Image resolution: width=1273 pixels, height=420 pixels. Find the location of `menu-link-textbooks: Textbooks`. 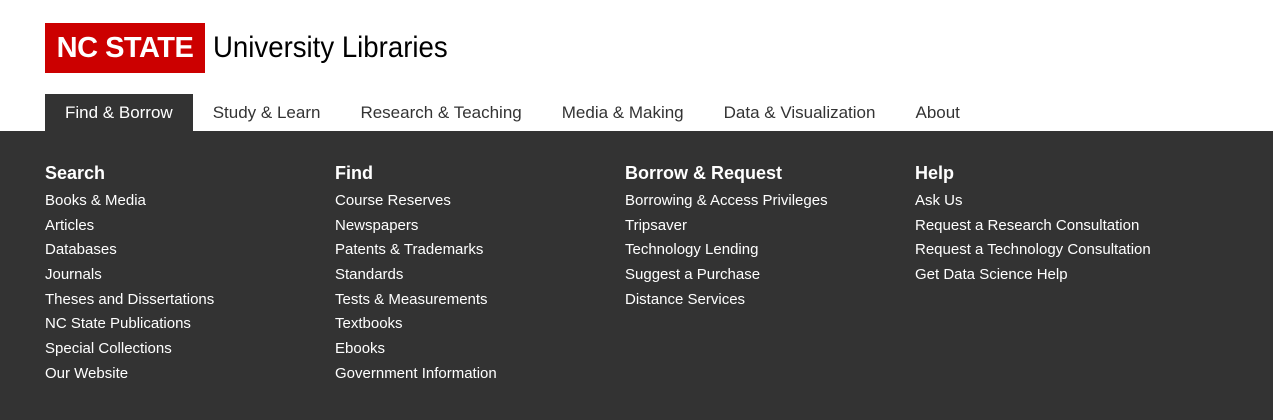

menu-link-textbooks: Textbooks is located at coordinates (475, 326).